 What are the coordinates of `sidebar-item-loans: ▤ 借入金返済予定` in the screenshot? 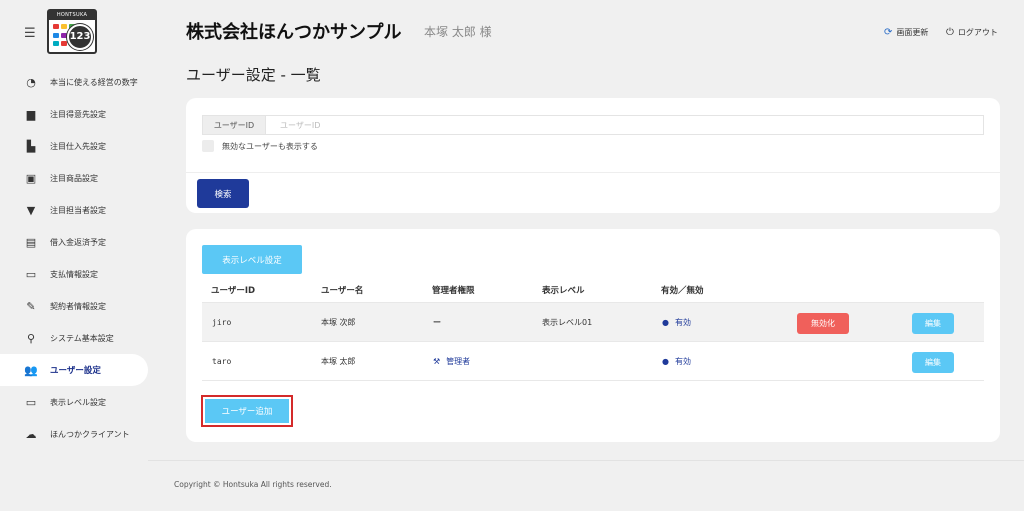 It's located at (74, 242).